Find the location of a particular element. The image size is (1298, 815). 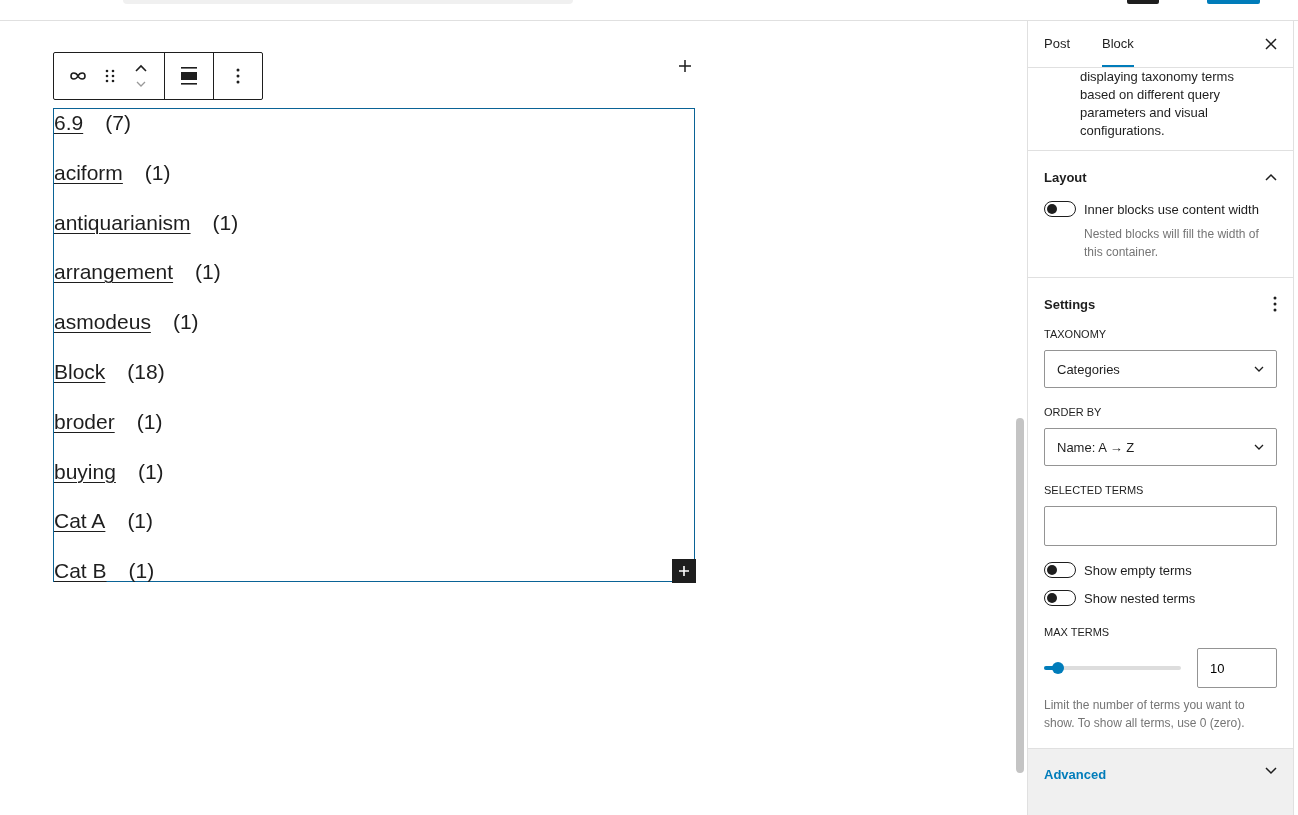

plus-icon is located at coordinates (683, 570).